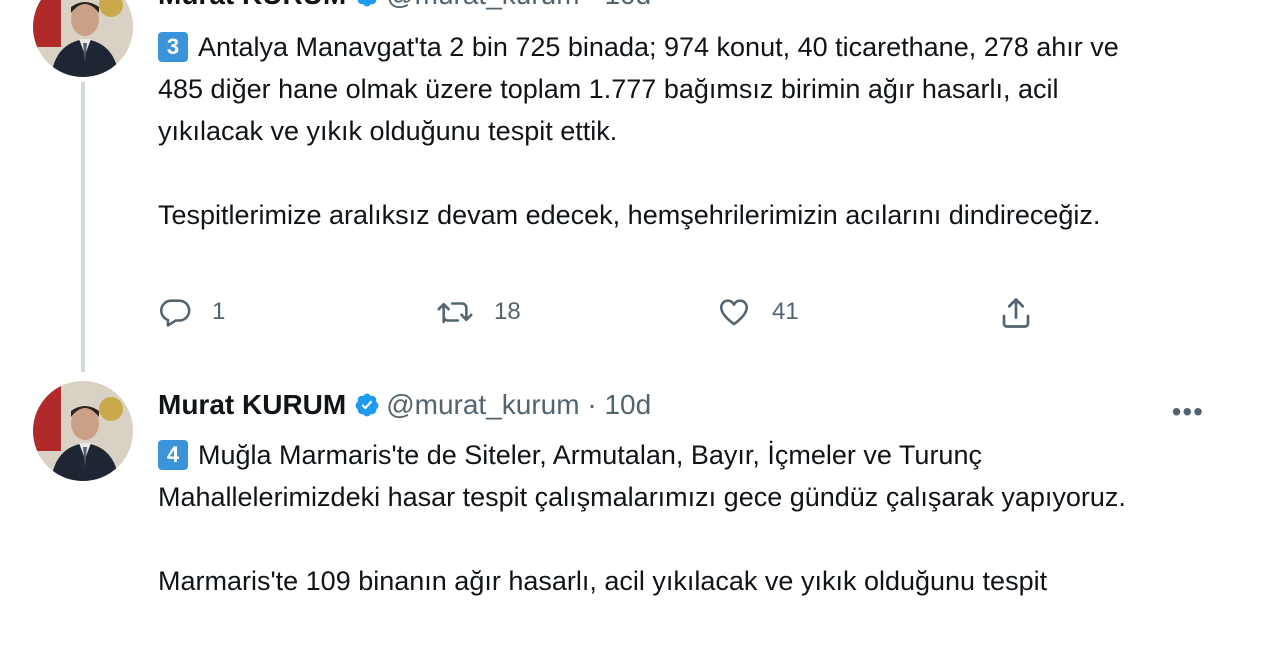 The height and width of the screenshot is (672, 1280). I want to click on tweet-actions: 1 18 41, so click(608, 315).